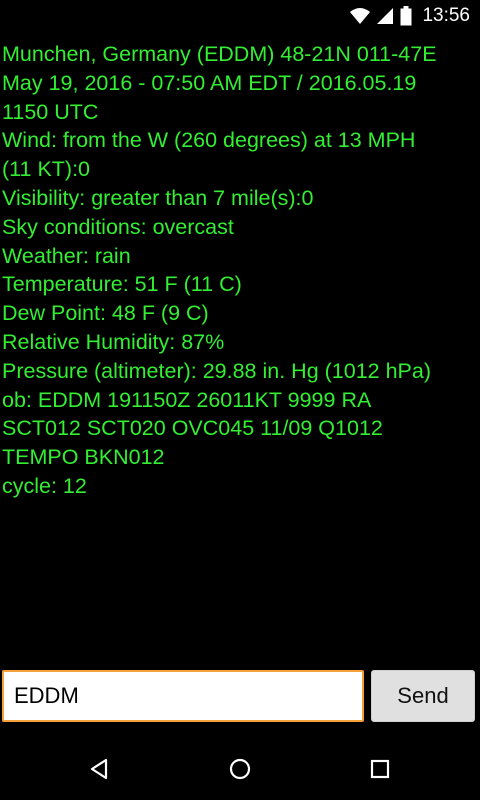 The height and width of the screenshot is (800, 480). What do you see at coordinates (192, 428) in the screenshot?
I see `report-line: SCT012 SCT020 OVC045 11/09 Q1012` at bounding box center [192, 428].